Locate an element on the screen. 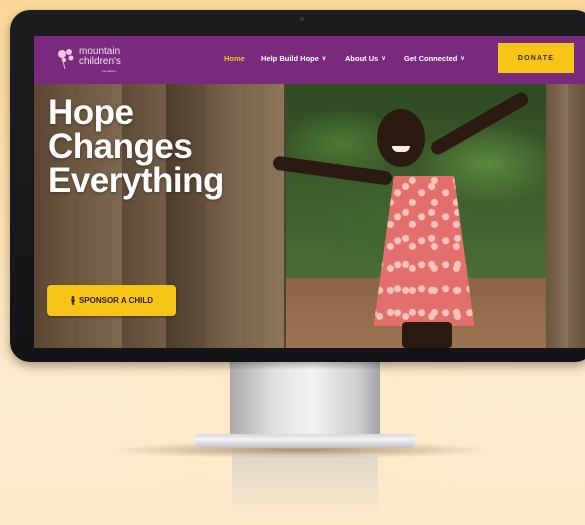 This screenshot has height=525, width=585. sponsor-child-button: SPONSOR A CHILD is located at coordinates (111, 300).